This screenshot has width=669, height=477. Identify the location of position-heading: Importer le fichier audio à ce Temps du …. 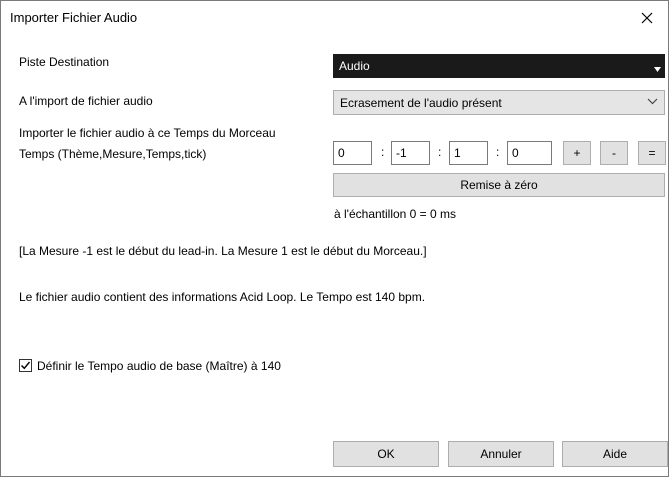
(147, 133).